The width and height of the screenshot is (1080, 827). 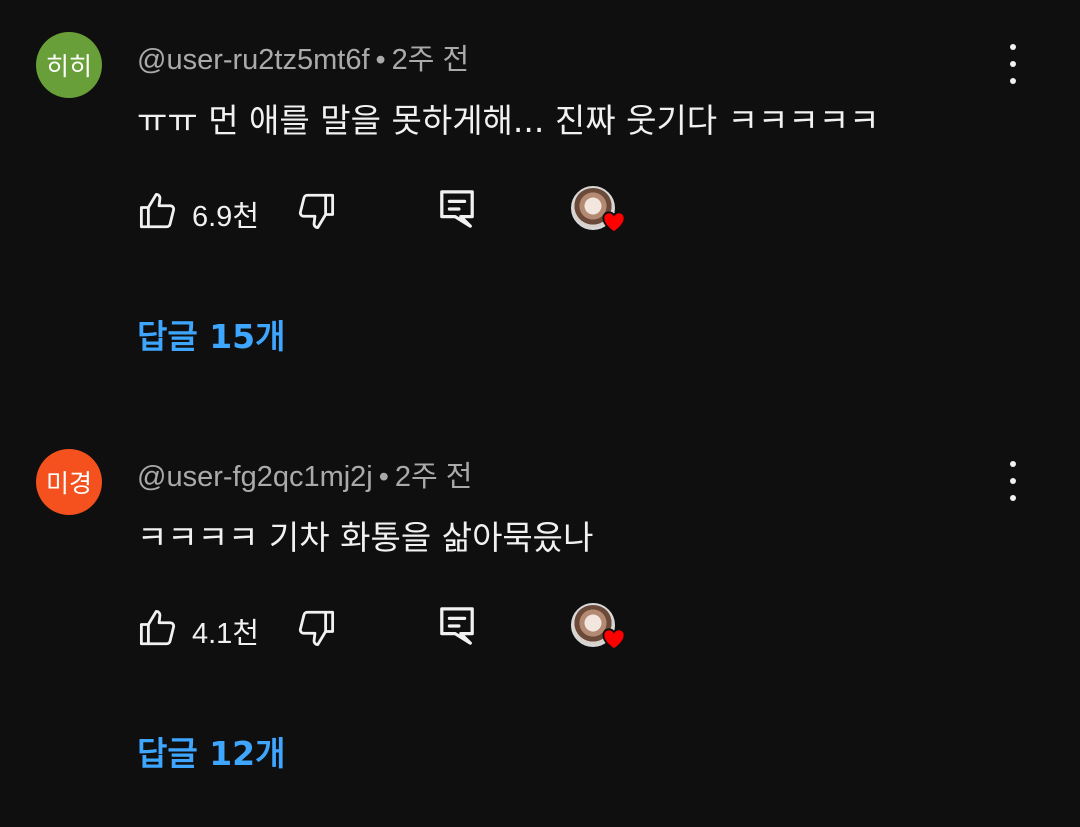 I want to click on username: @user-fg2qc1mj2j, so click(x=255, y=477).